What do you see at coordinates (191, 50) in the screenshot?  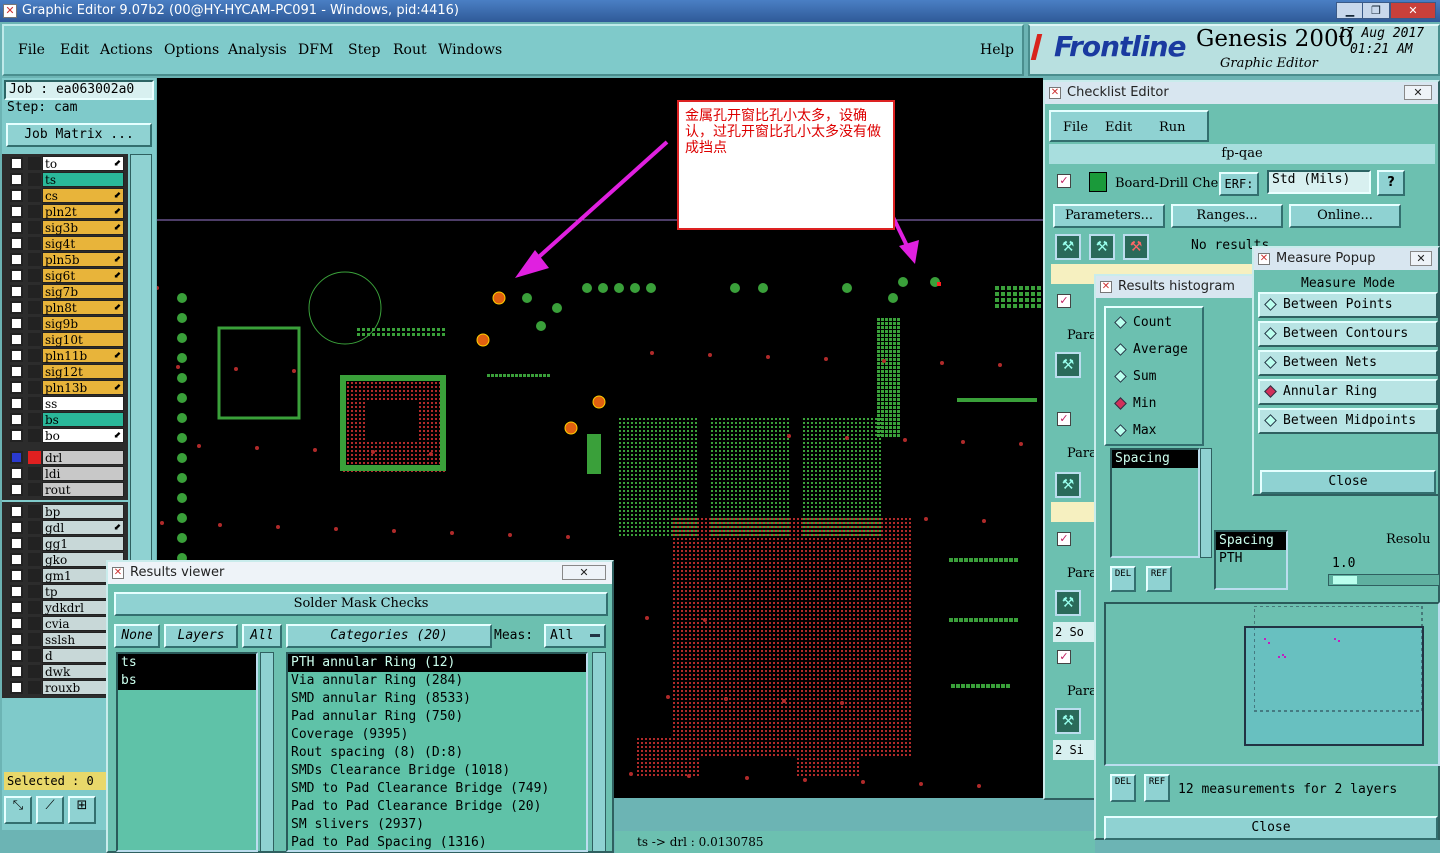 I see `menu-options: Options` at bounding box center [191, 50].